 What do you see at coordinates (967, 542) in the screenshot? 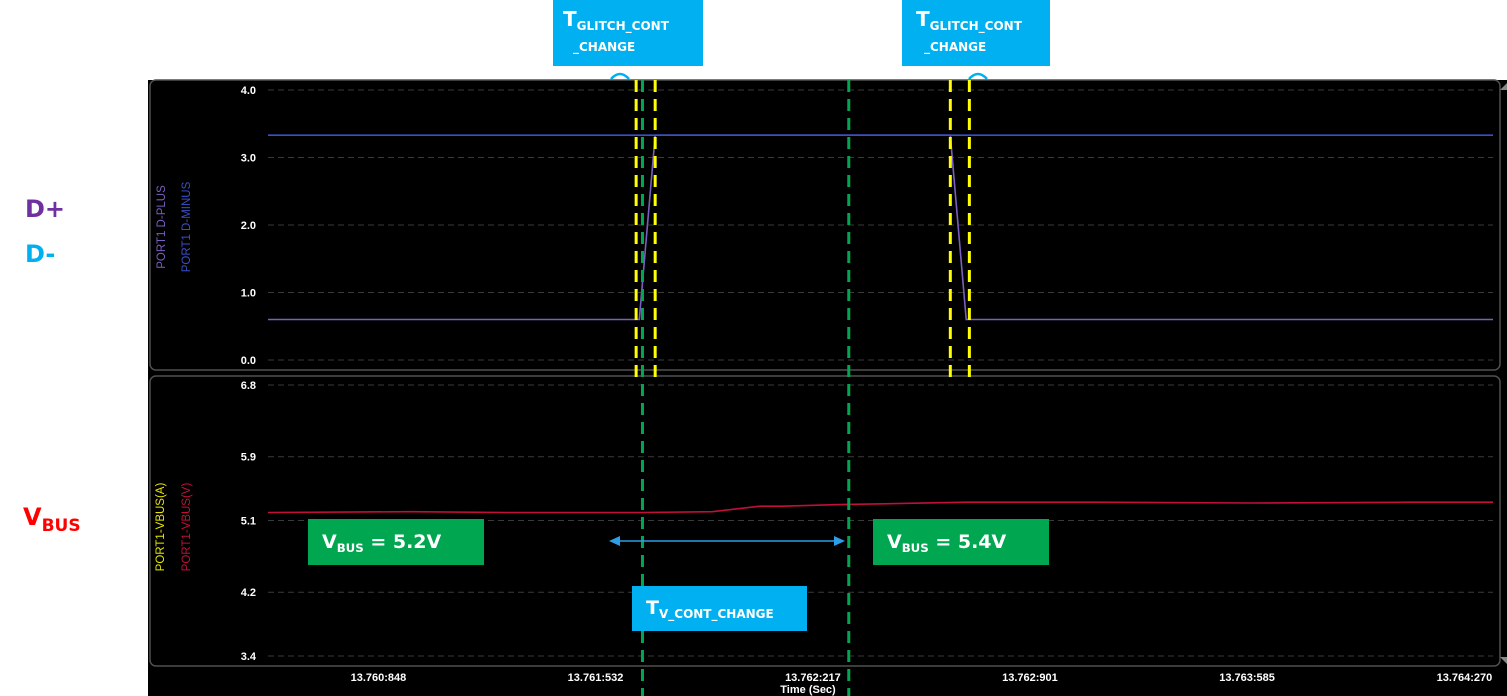
I see `vbus-after-value: = 5.4V` at bounding box center [967, 542].